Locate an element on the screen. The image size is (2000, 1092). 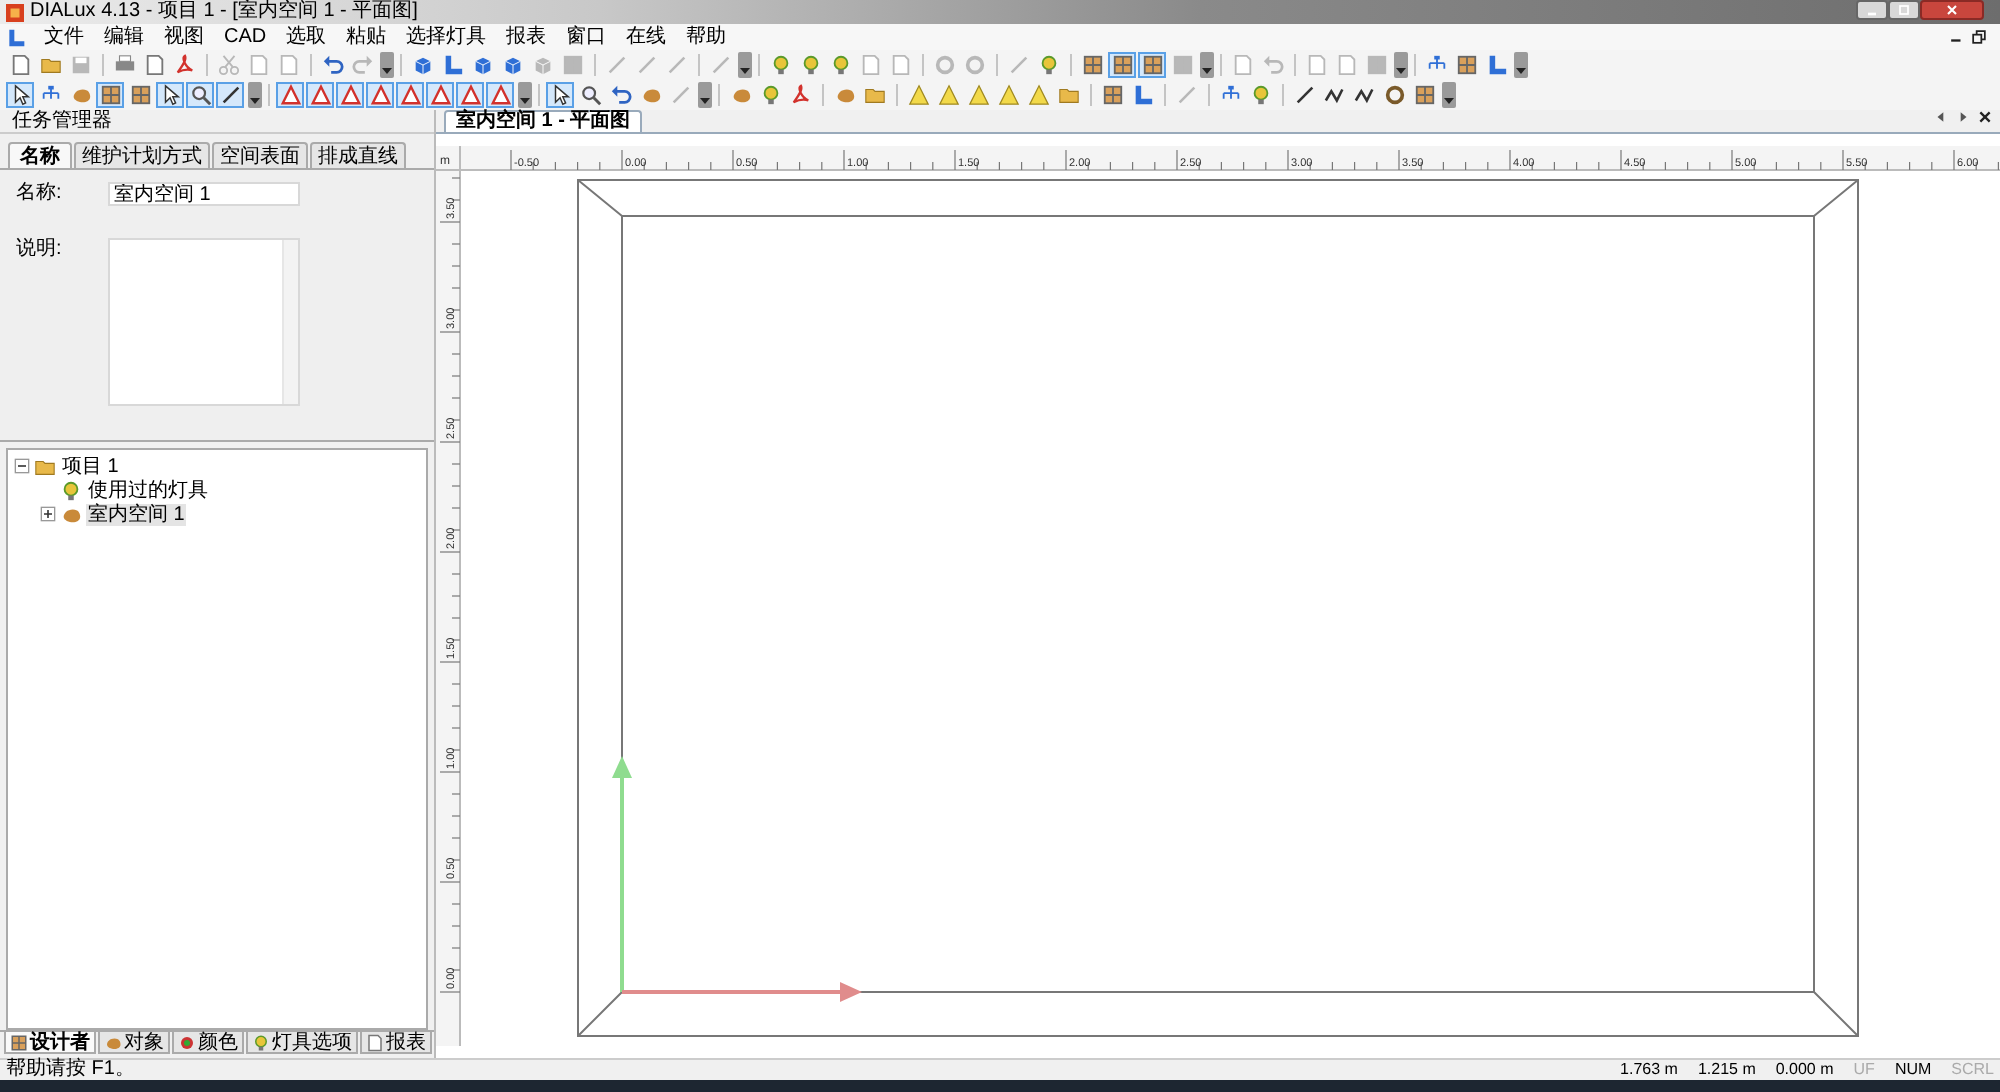
menu-item: 文件 is located at coordinates (64, 37).